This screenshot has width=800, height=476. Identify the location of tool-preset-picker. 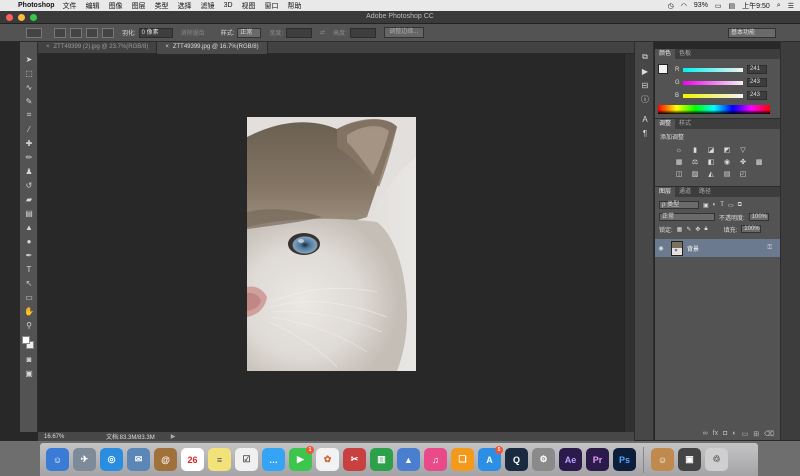
(34, 32).